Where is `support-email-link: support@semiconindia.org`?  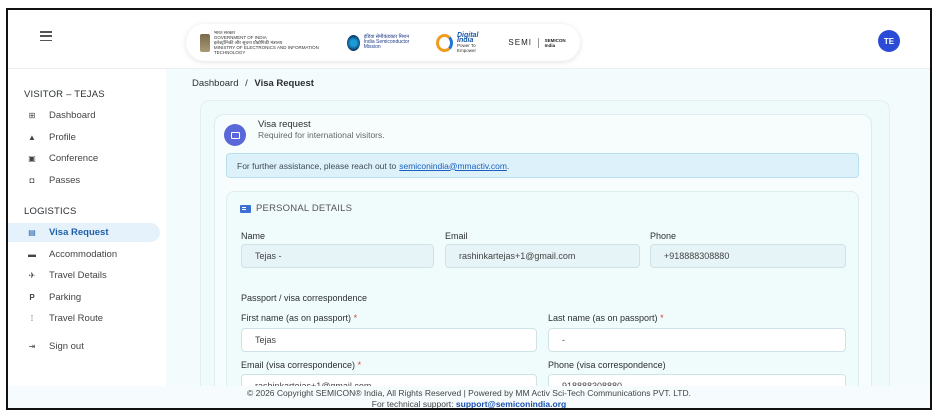
support-email-link: support@semiconindia.org is located at coordinates (511, 403).